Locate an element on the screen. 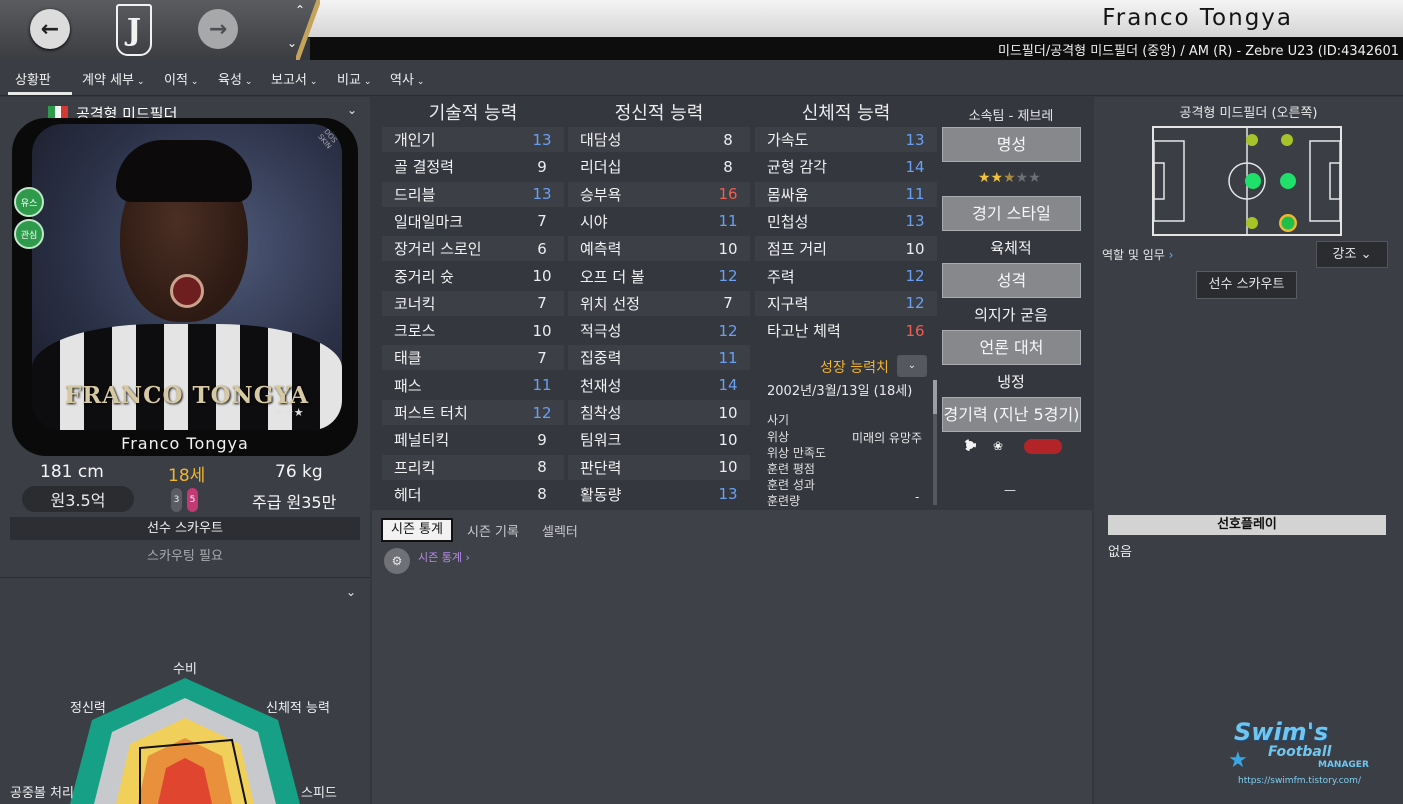  preferred-moves-header: 선호플레이 is located at coordinates (1247, 525).